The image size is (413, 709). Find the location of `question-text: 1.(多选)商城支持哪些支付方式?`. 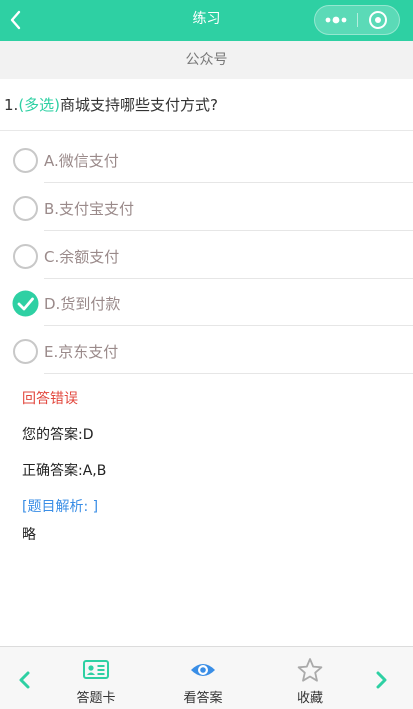

question-text: 1.(多选)商城支持哪些支付方式? is located at coordinates (111, 104).